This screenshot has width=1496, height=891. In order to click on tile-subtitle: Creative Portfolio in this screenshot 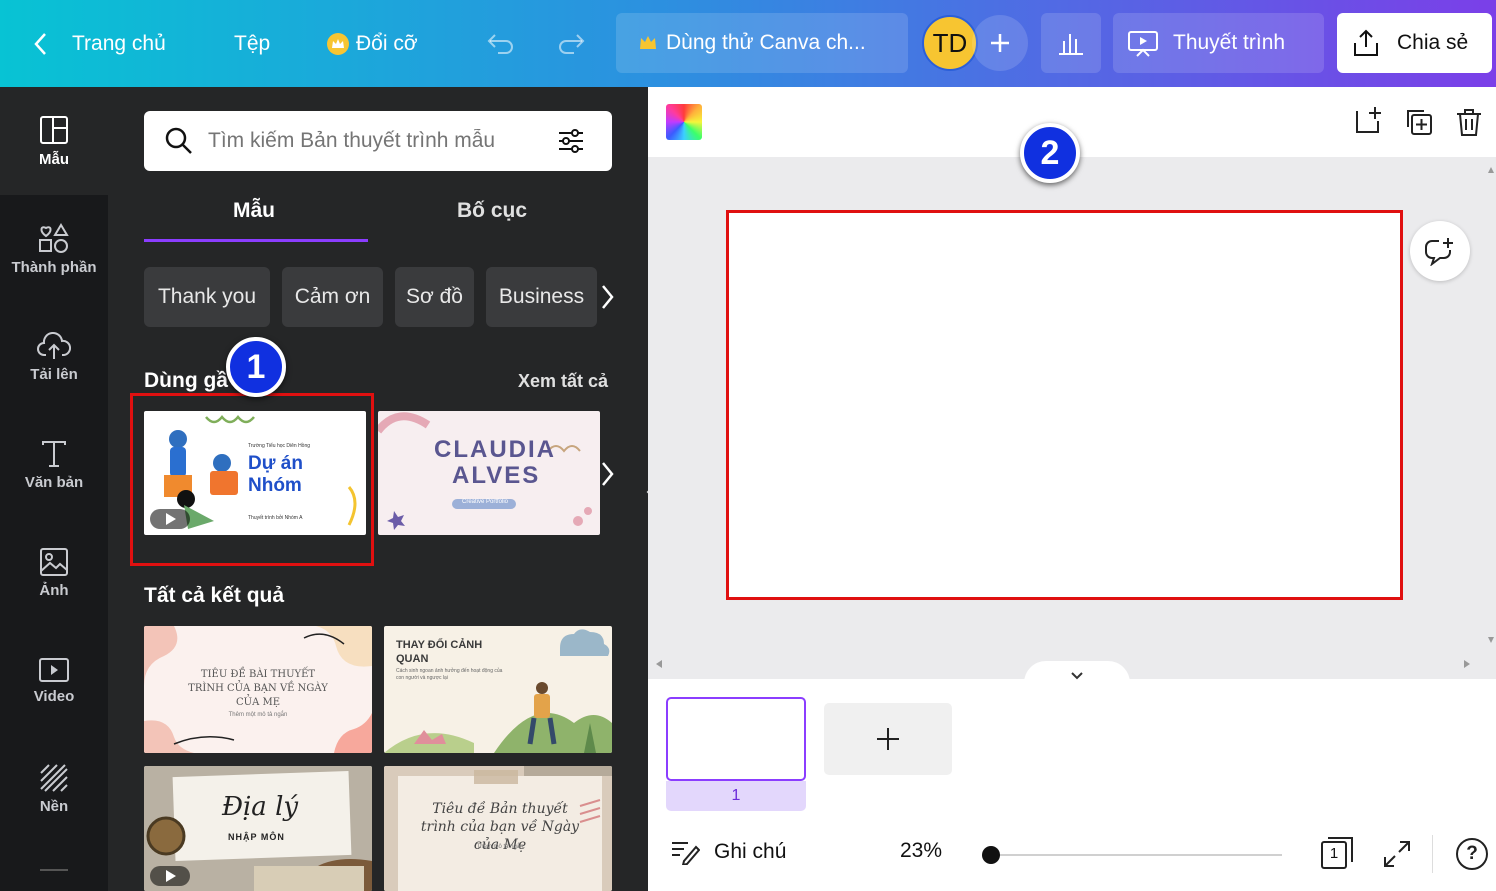, I will do `click(485, 502)`.